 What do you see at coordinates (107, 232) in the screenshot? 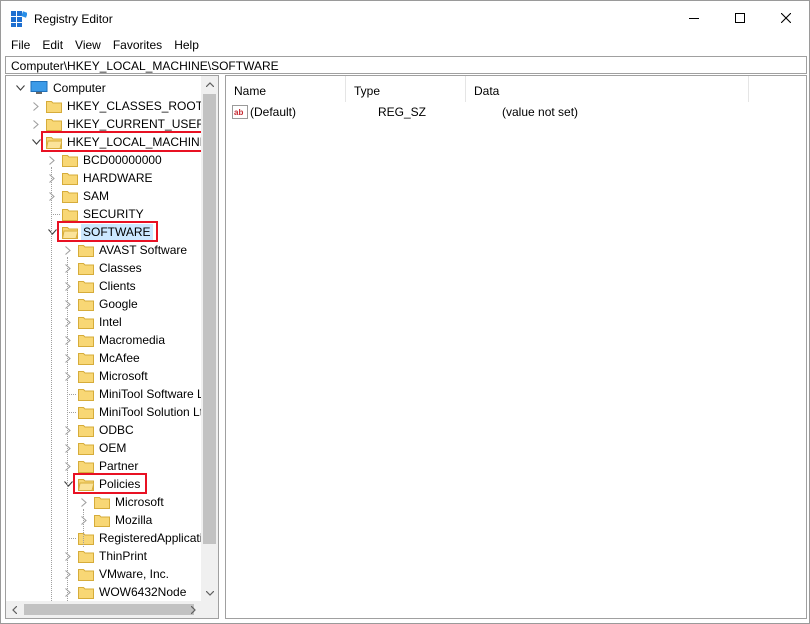
I see `tree-node-software: SOFTWARE` at bounding box center [107, 232].